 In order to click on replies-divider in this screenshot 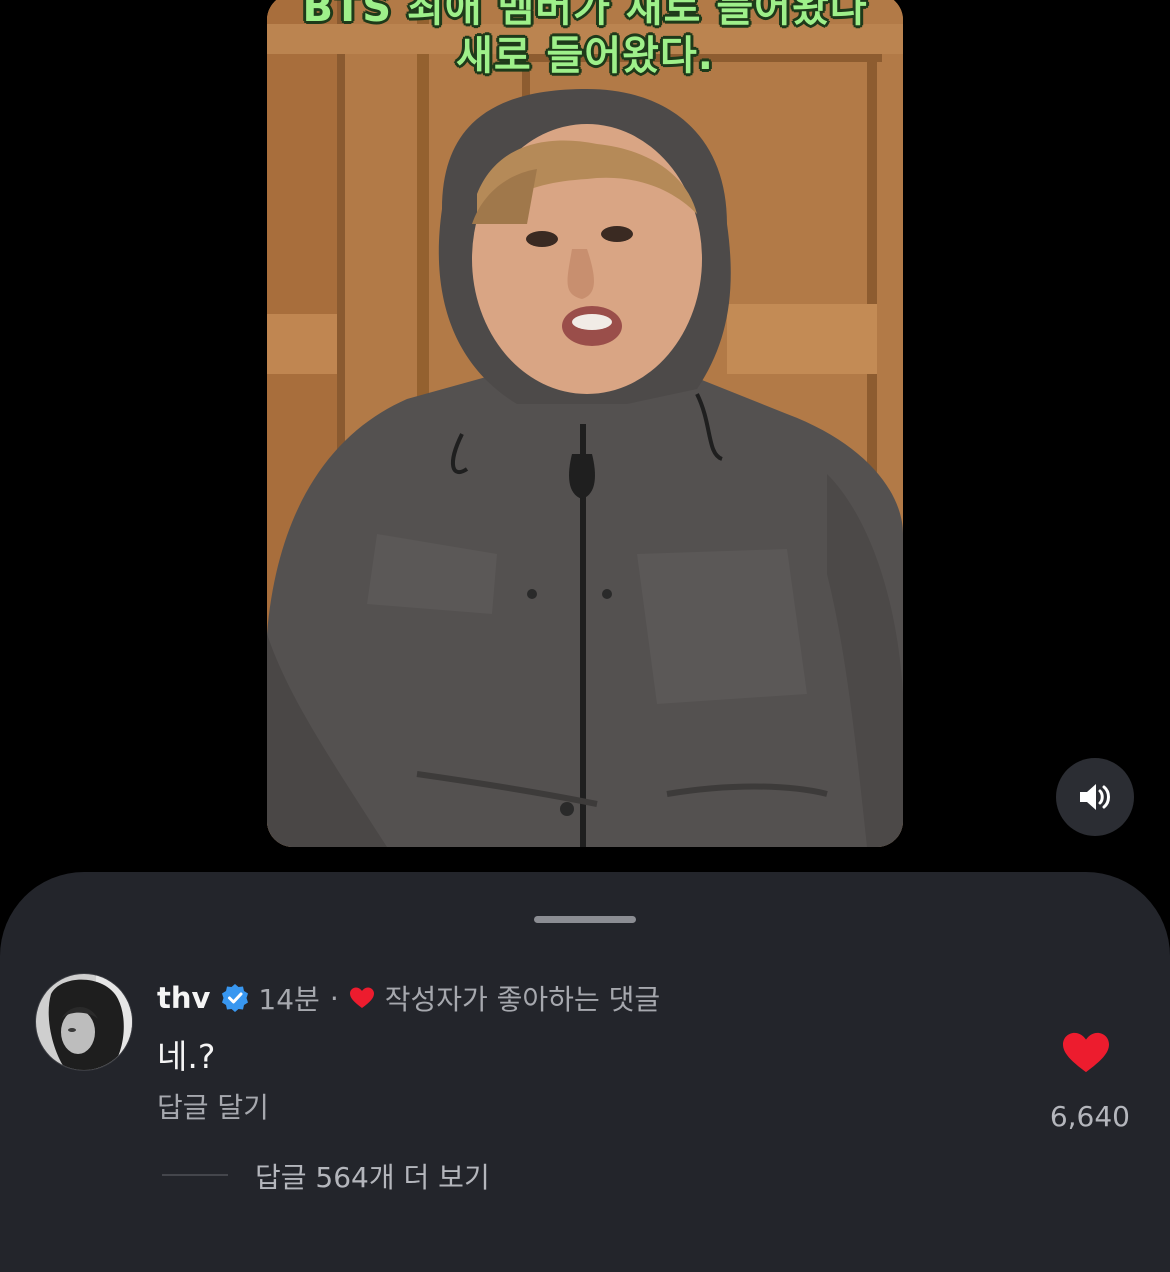, I will do `click(195, 1175)`.